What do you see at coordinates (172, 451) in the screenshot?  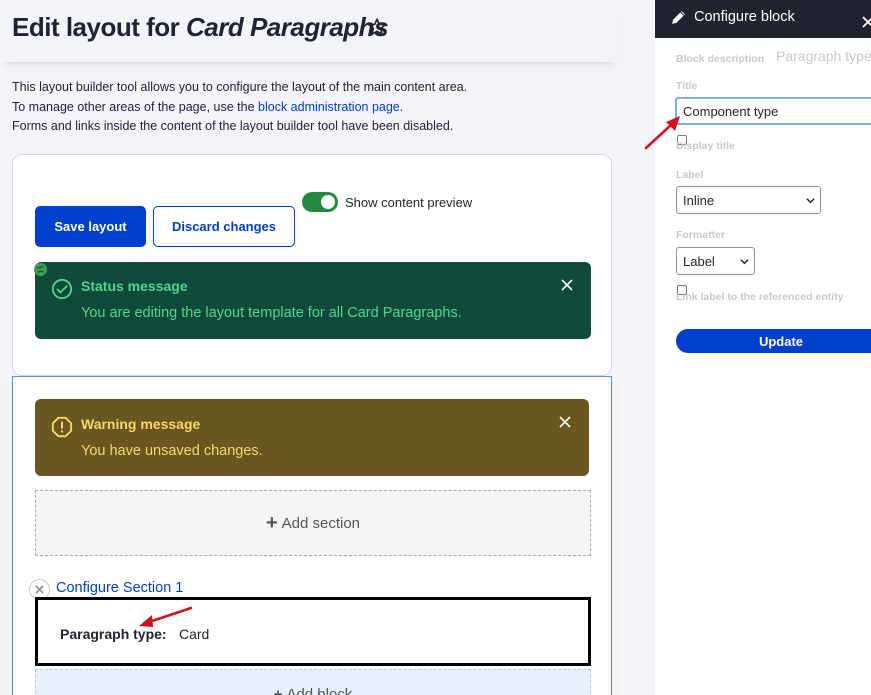 I see `warning-message-text: You have unsaved changes.` at bounding box center [172, 451].